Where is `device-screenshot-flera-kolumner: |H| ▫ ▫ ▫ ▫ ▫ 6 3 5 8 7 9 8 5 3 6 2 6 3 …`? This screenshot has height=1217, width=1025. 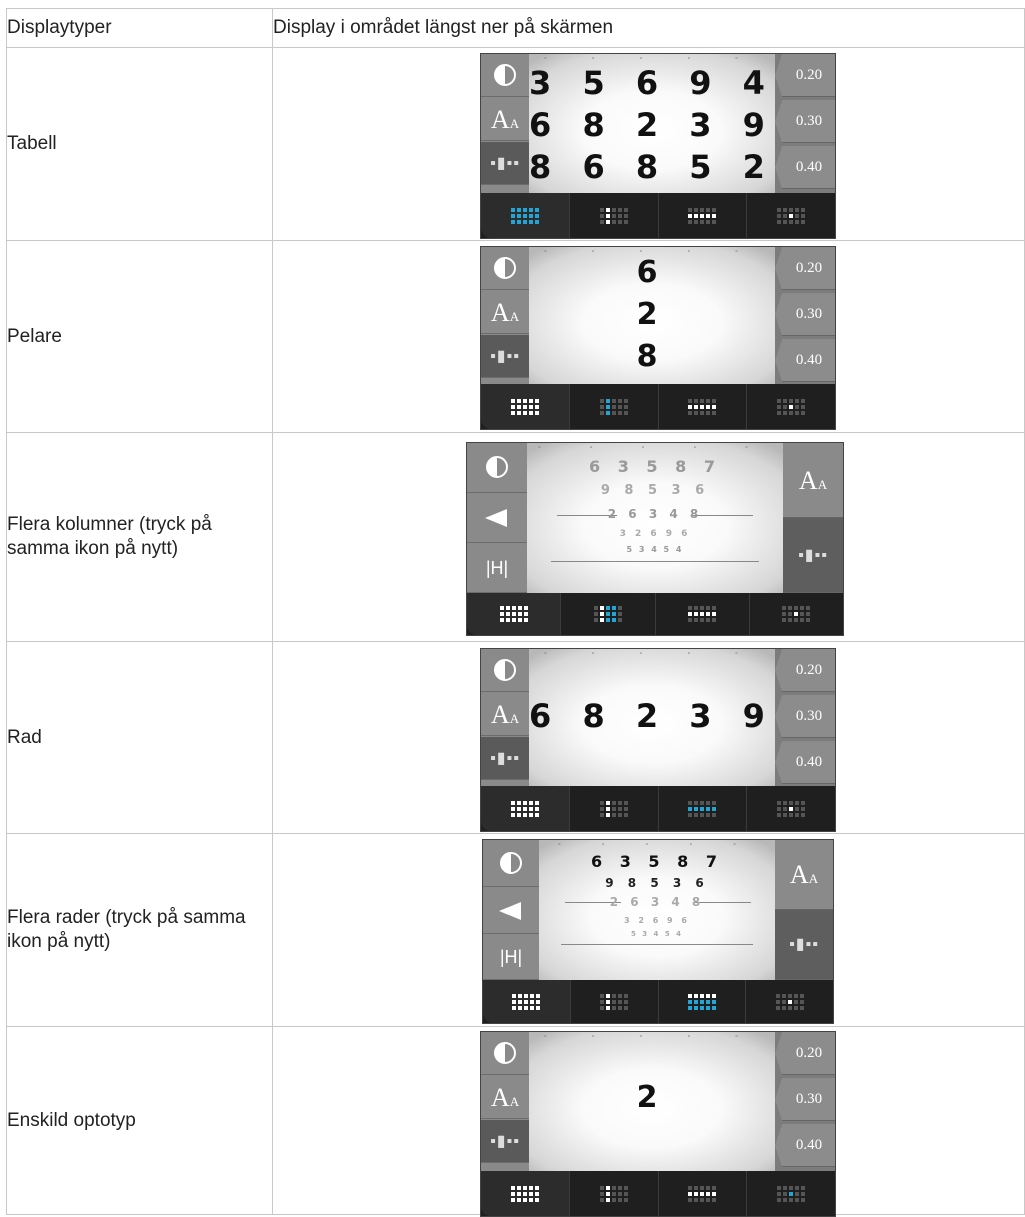
device-screenshot-flera-kolumner: |H| ▫ ▫ ▫ ▫ ▫ 6 3 5 8 7 9 8 5 3 6 2 6 3 … is located at coordinates (655, 539).